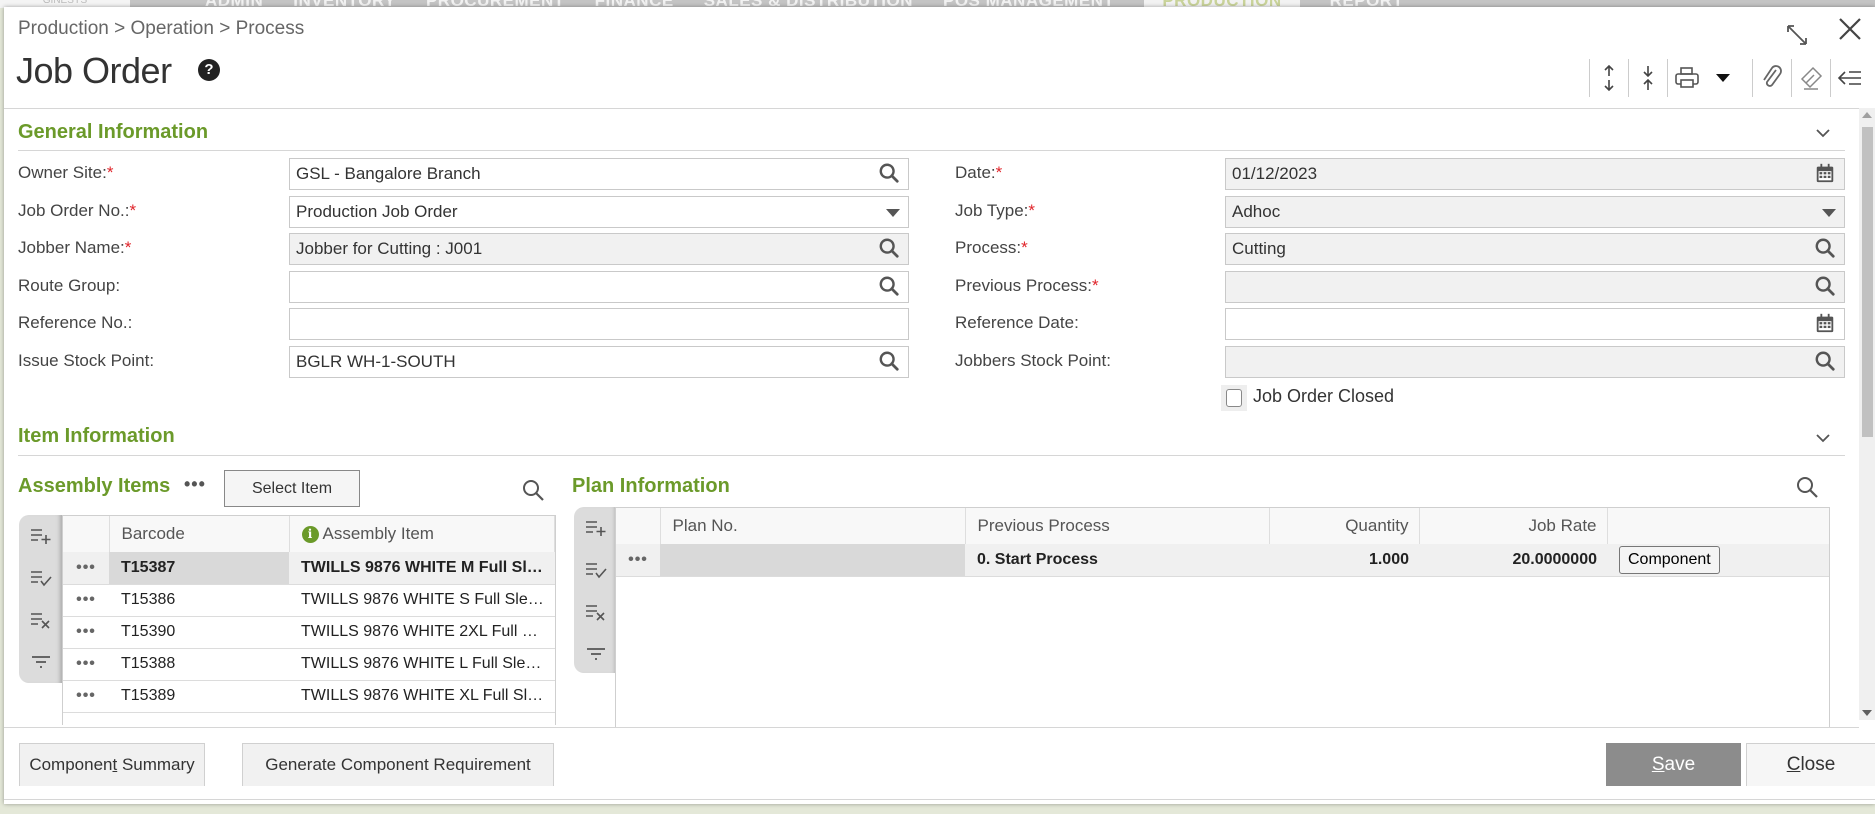  What do you see at coordinates (1850, 78) in the screenshot?
I see `side-panel-icon` at bounding box center [1850, 78].